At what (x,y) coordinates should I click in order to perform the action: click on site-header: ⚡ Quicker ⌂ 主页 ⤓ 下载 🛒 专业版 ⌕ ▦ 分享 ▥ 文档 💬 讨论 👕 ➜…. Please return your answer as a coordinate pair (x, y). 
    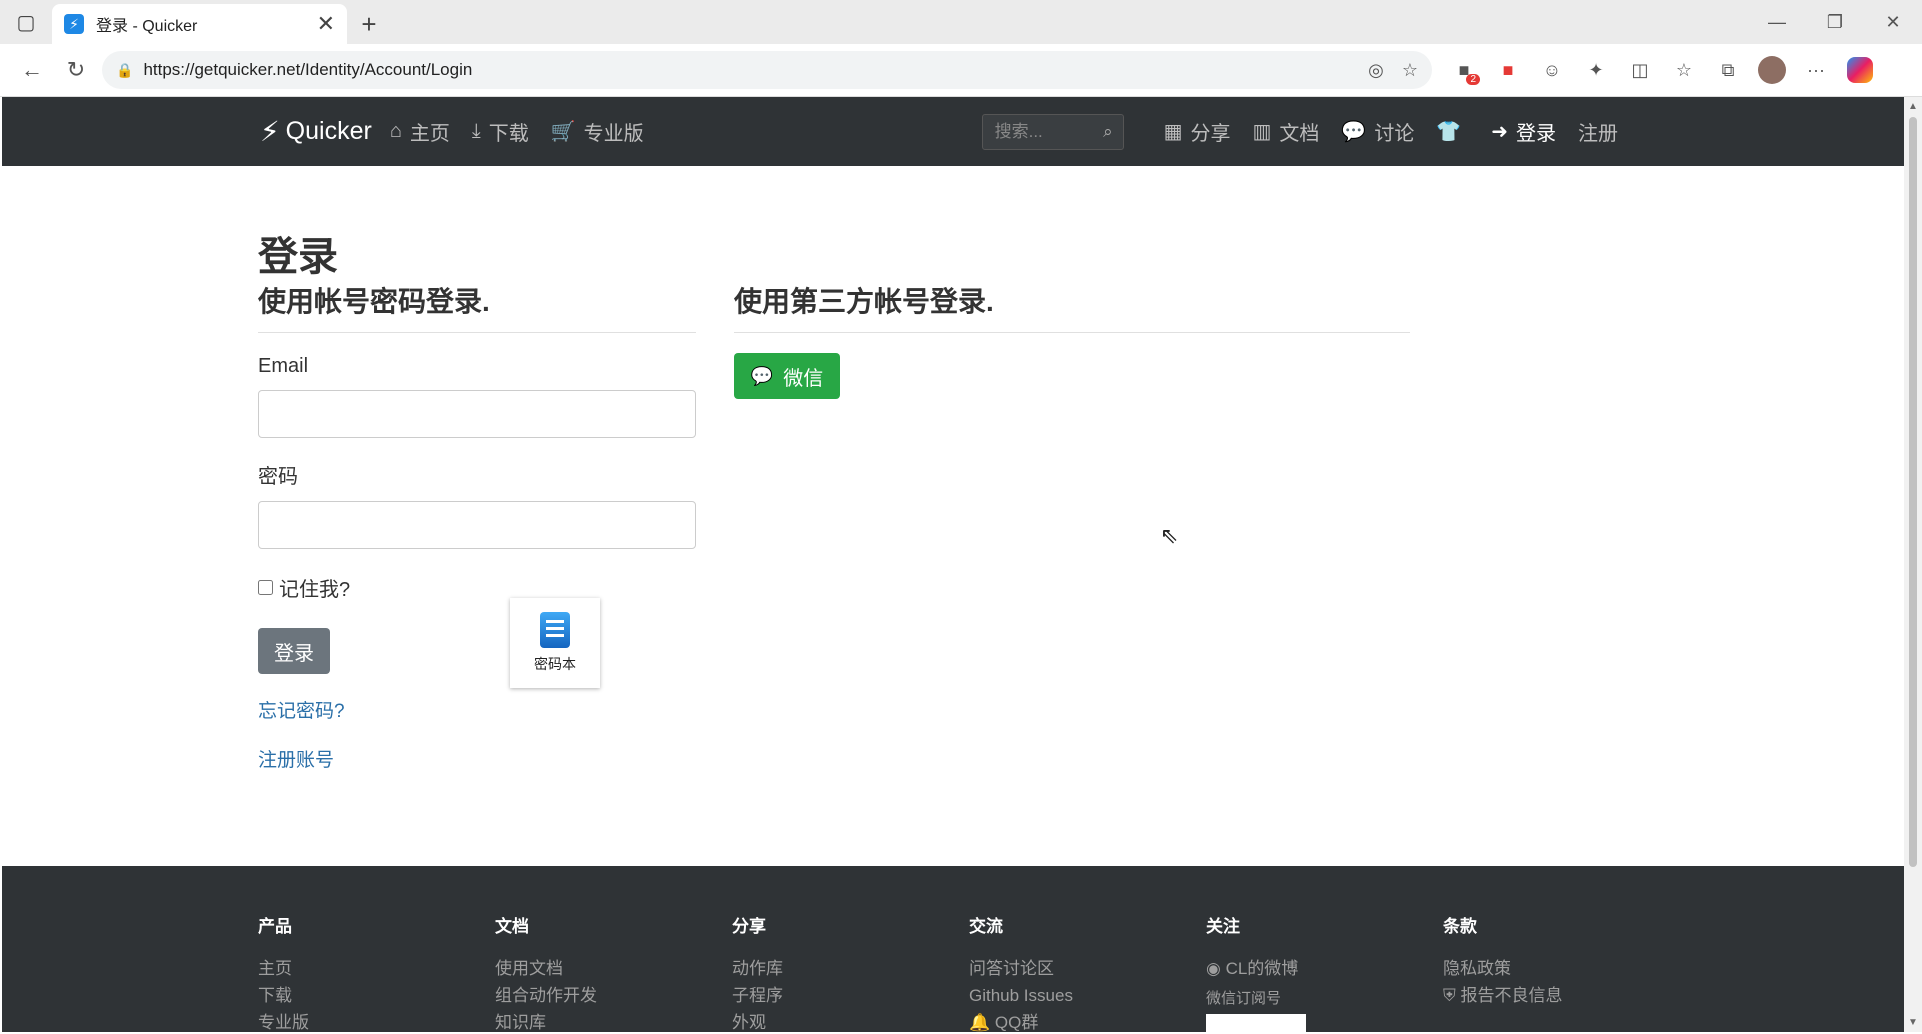
    Looking at the image, I should click on (953, 131).